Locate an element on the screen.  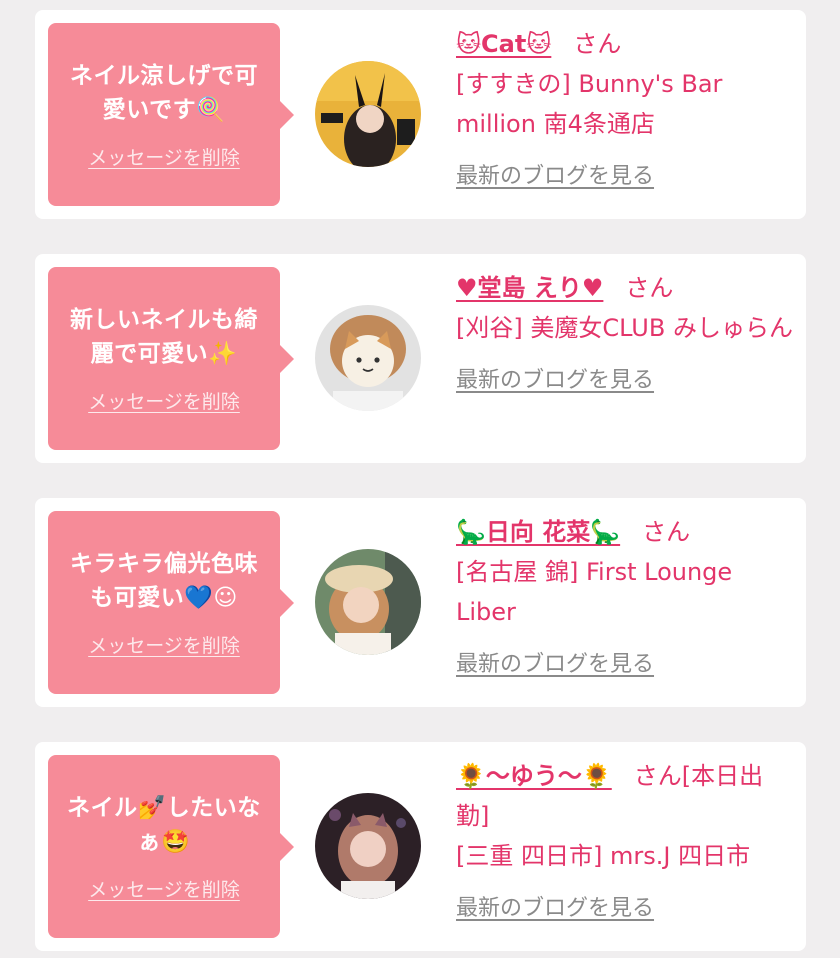
sender-name-line: 🌻〜ゆう〜🌻 さん[本日出勤] is located at coordinates (626, 796).